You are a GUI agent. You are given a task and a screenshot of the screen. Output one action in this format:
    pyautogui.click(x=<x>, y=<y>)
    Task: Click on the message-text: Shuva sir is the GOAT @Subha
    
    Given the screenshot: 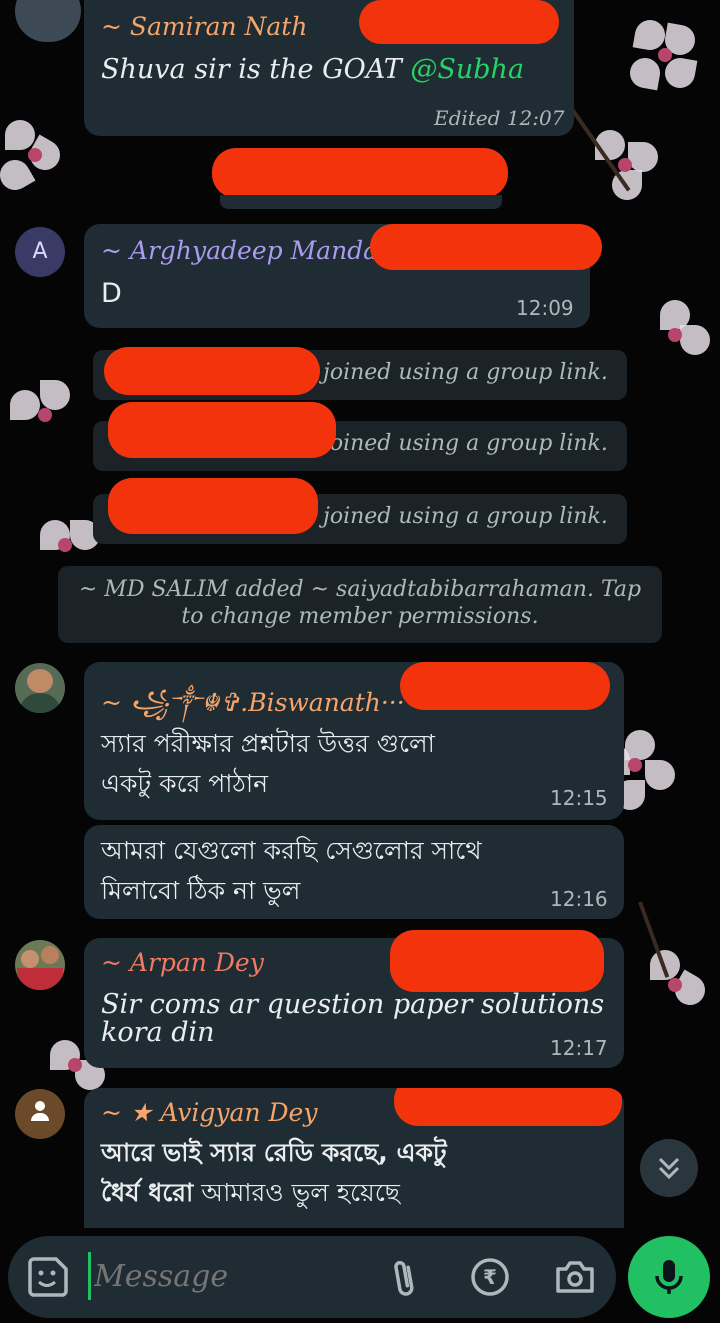 What is the action you would take?
    pyautogui.click(x=313, y=69)
    